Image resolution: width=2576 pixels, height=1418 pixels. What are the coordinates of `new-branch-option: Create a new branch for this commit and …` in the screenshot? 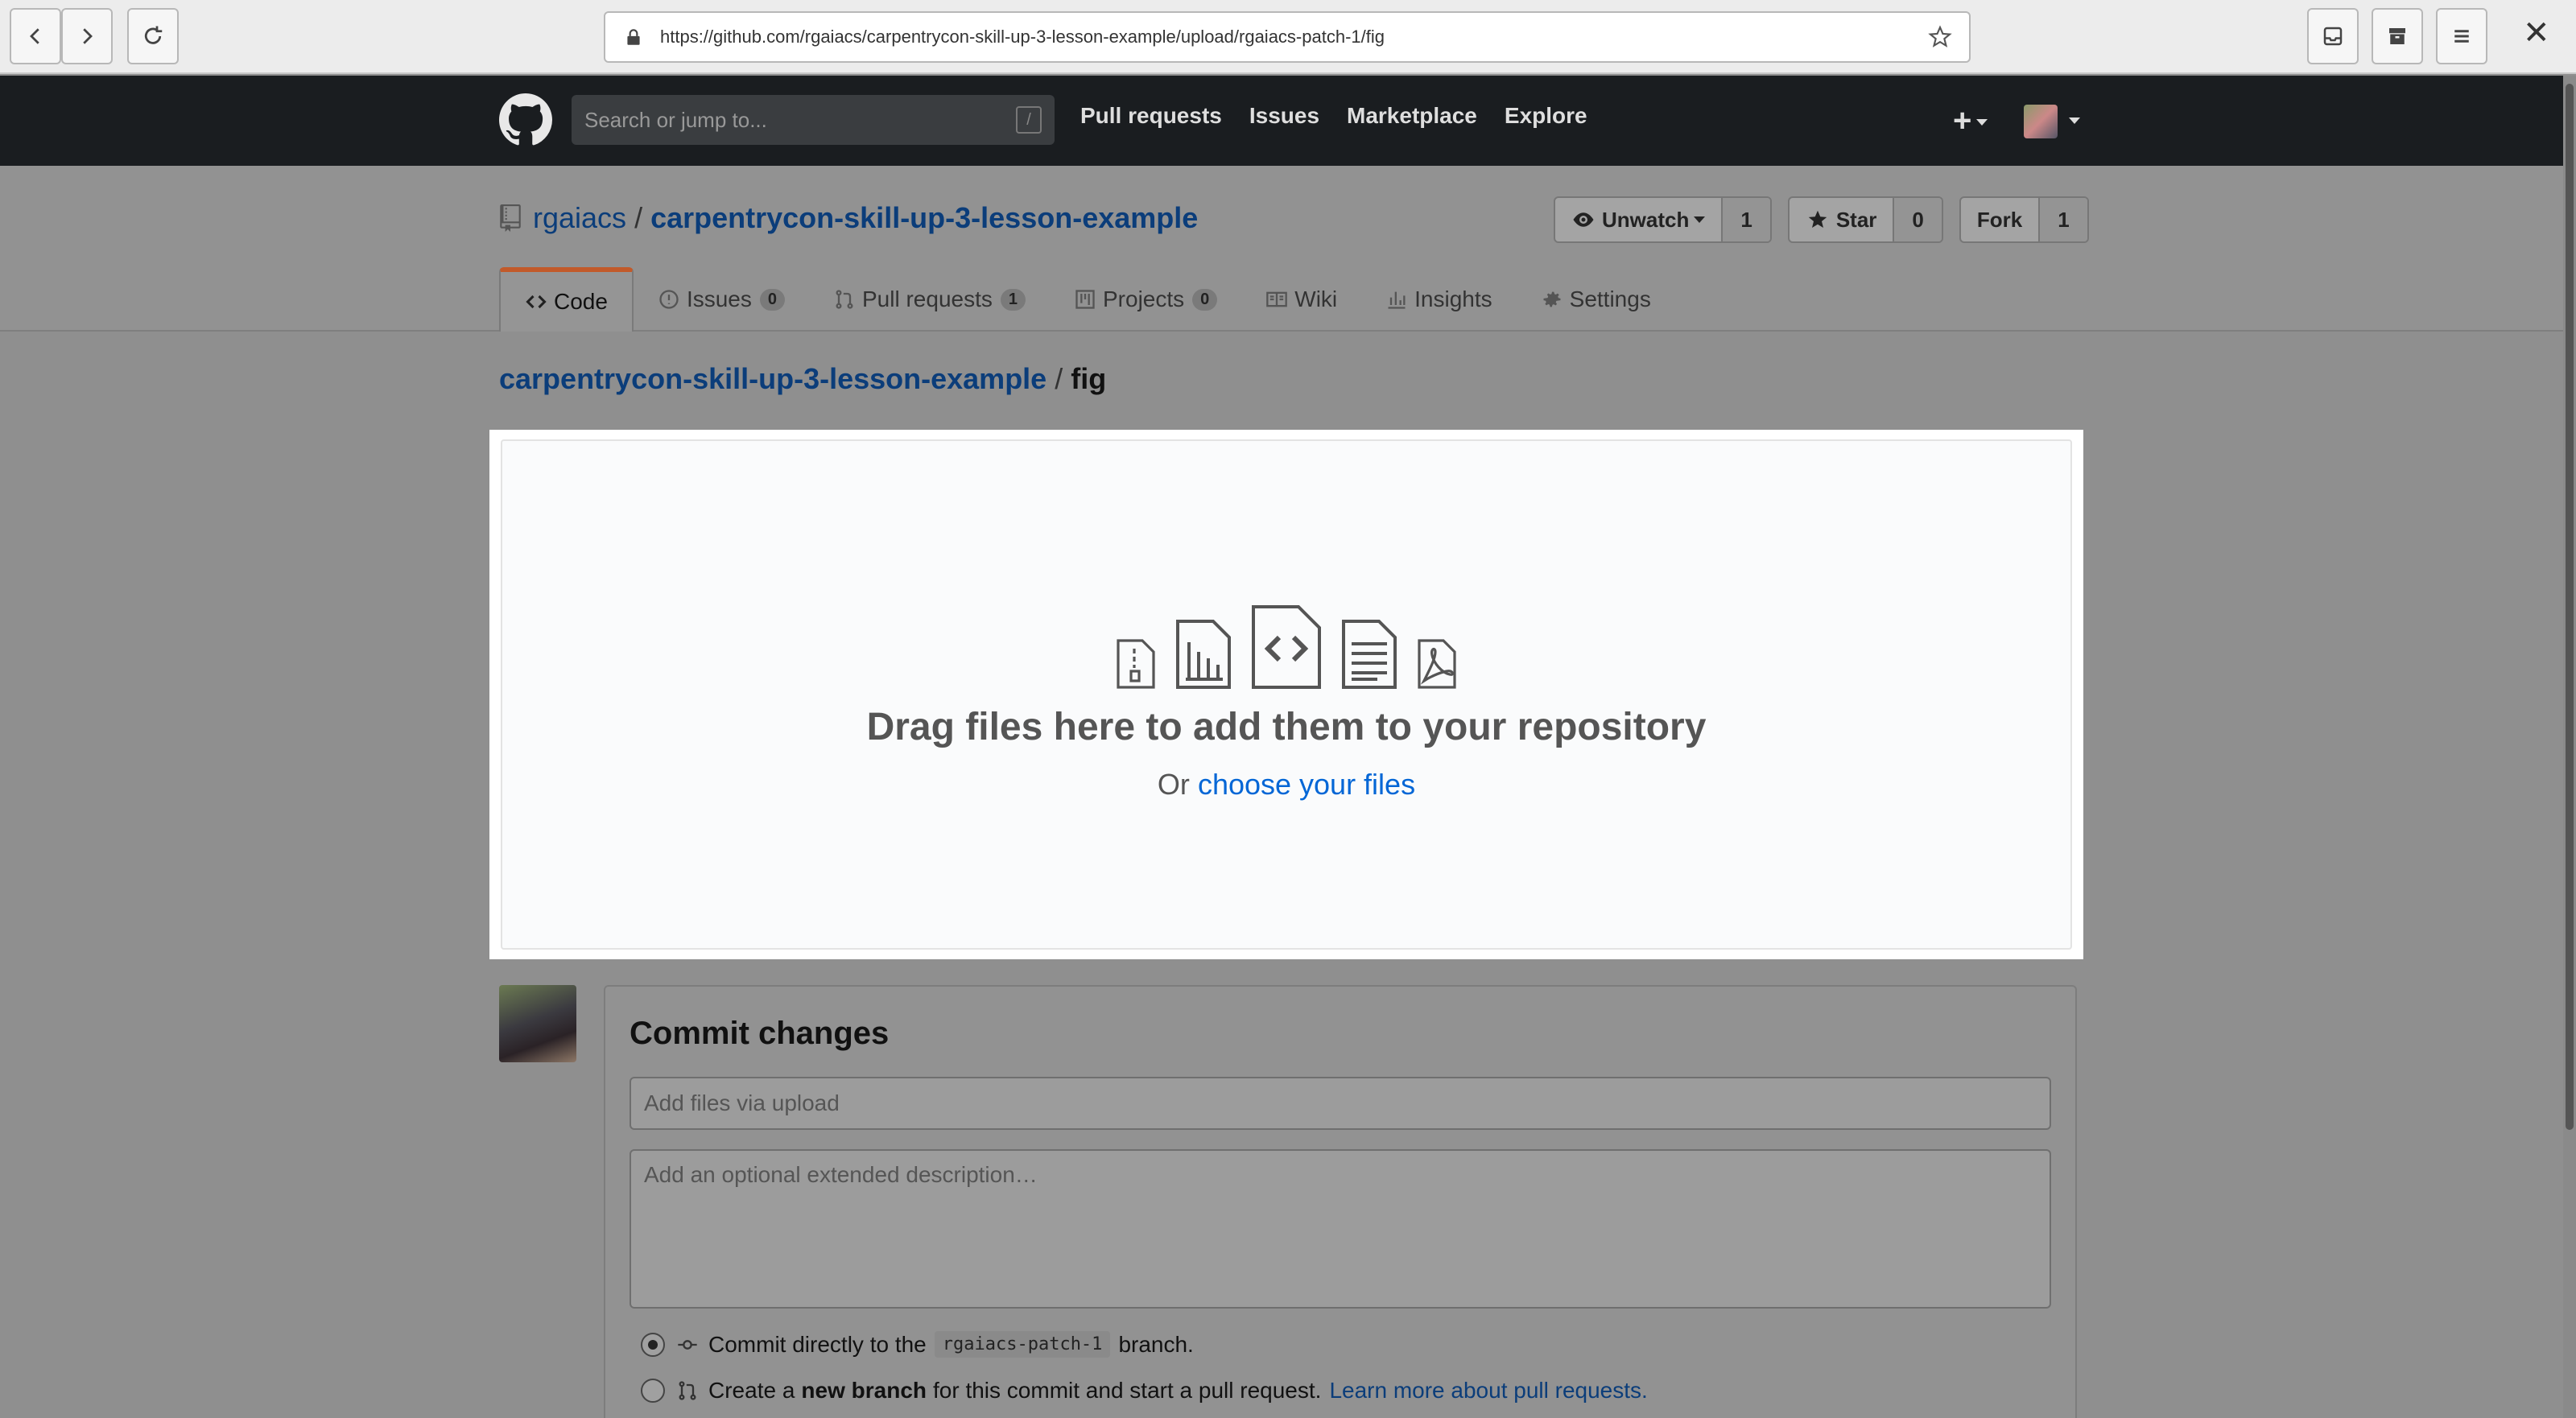 It's located at (1144, 1391).